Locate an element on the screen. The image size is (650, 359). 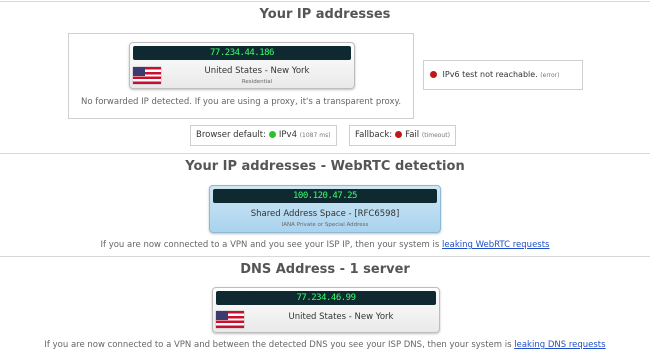
dns-ip-display: 77.234.46.99 is located at coordinates (326, 298).